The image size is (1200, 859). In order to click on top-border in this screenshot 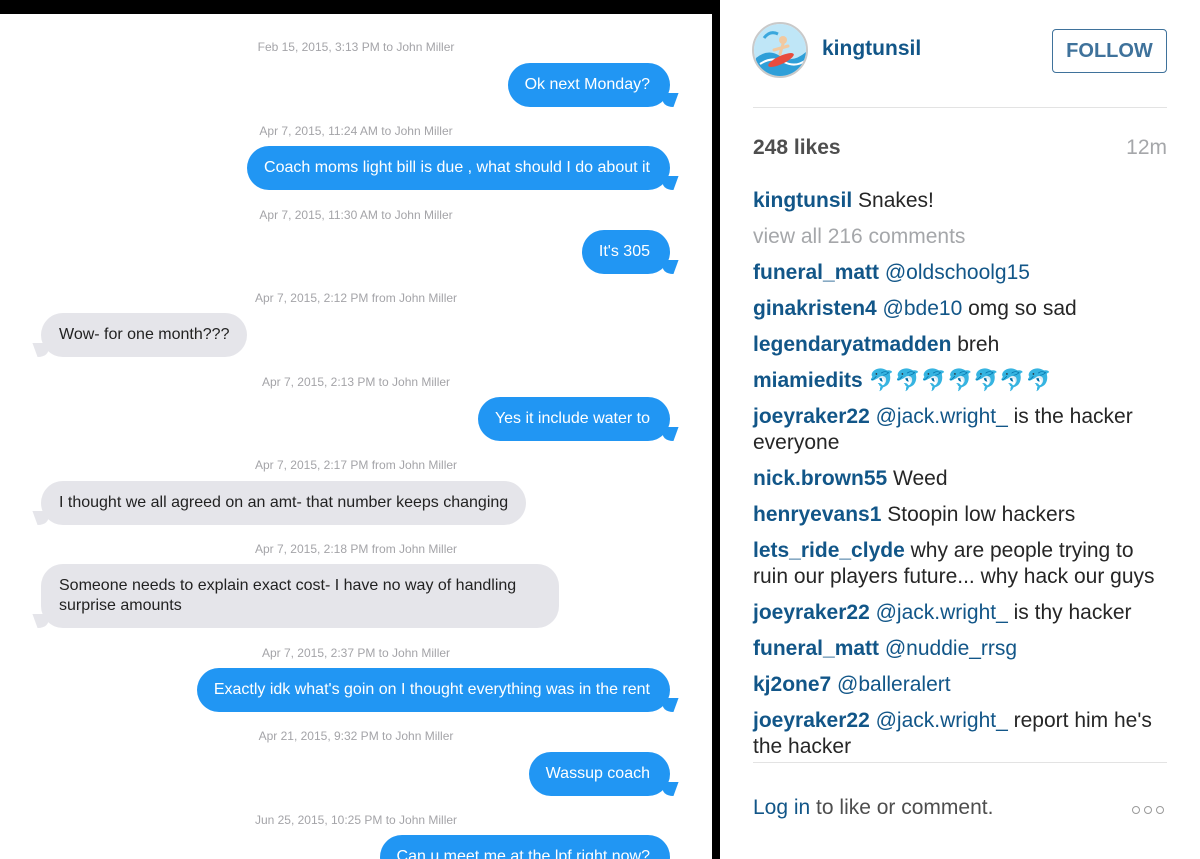, I will do `click(356, 7)`.